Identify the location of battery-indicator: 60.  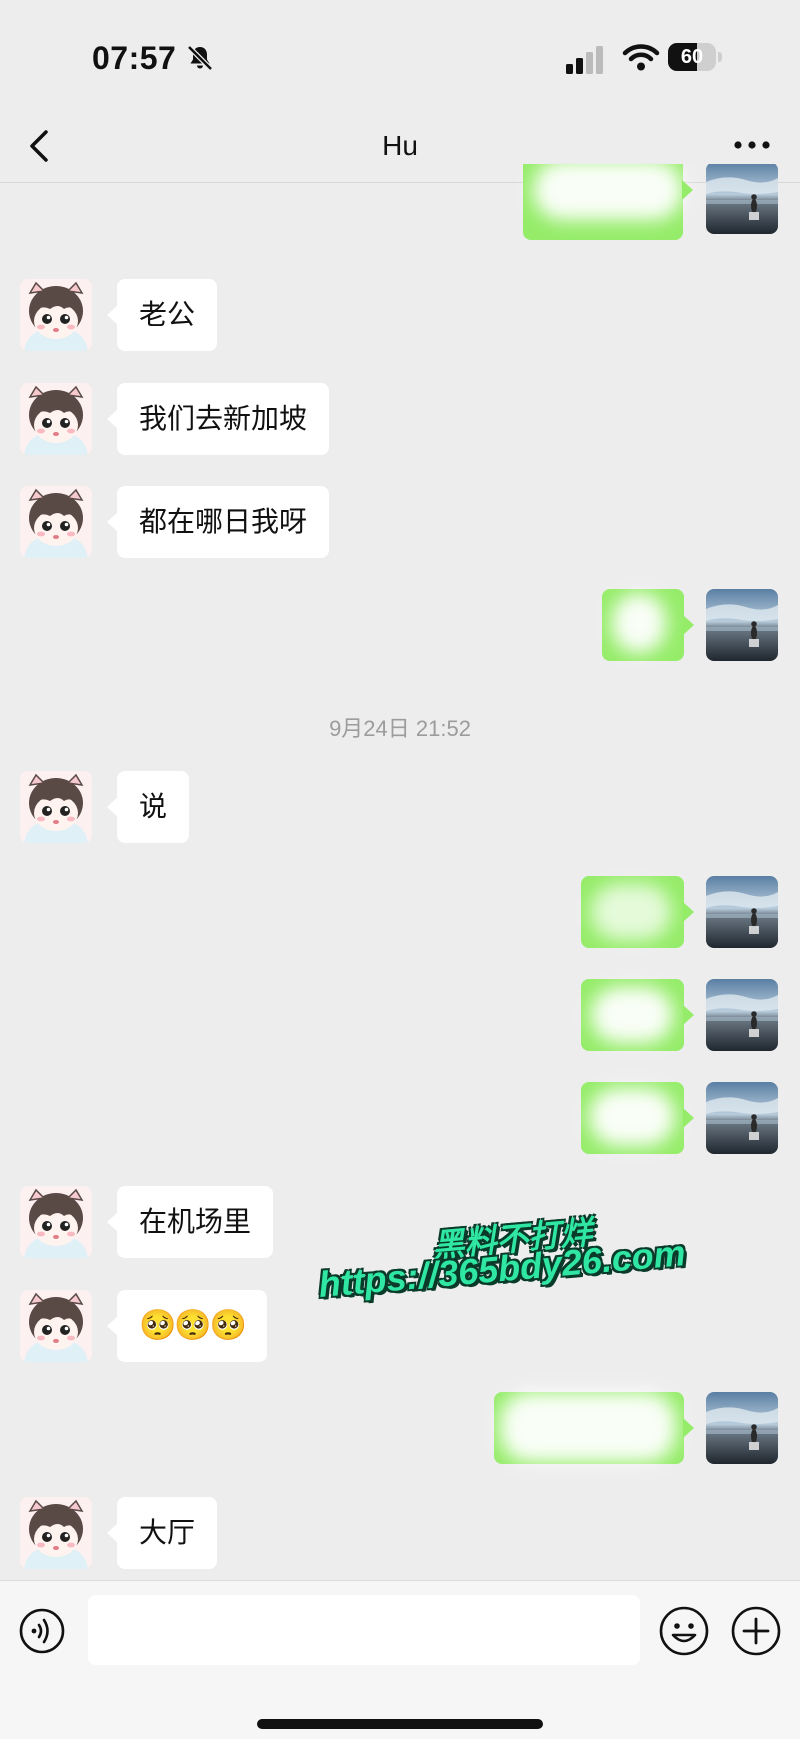
(695, 57).